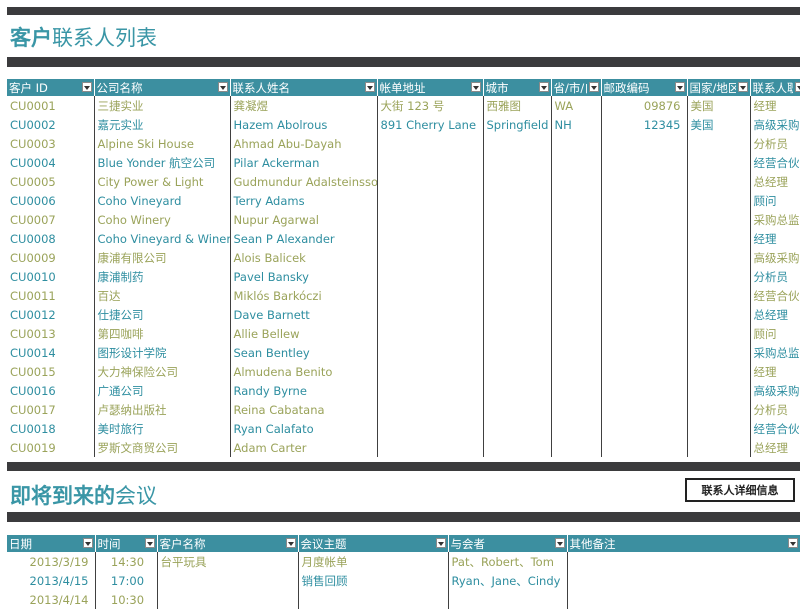  What do you see at coordinates (162, 238) in the screenshot?
I see `table-cell: Coho Vineyard & Winery` at bounding box center [162, 238].